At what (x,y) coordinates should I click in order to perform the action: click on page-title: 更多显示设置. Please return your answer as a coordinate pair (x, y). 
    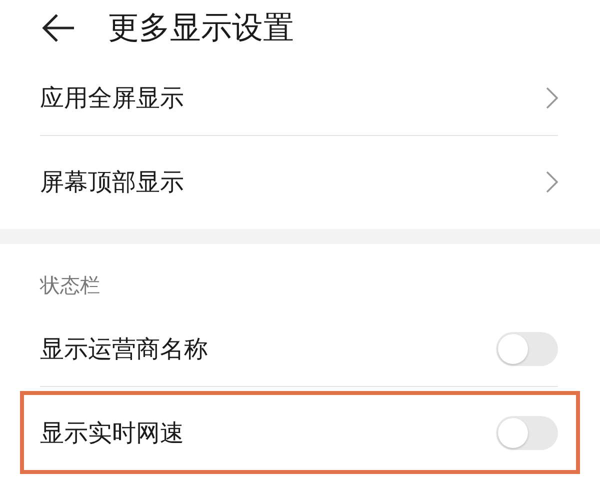
    Looking at the image, I should click on (201, 28).